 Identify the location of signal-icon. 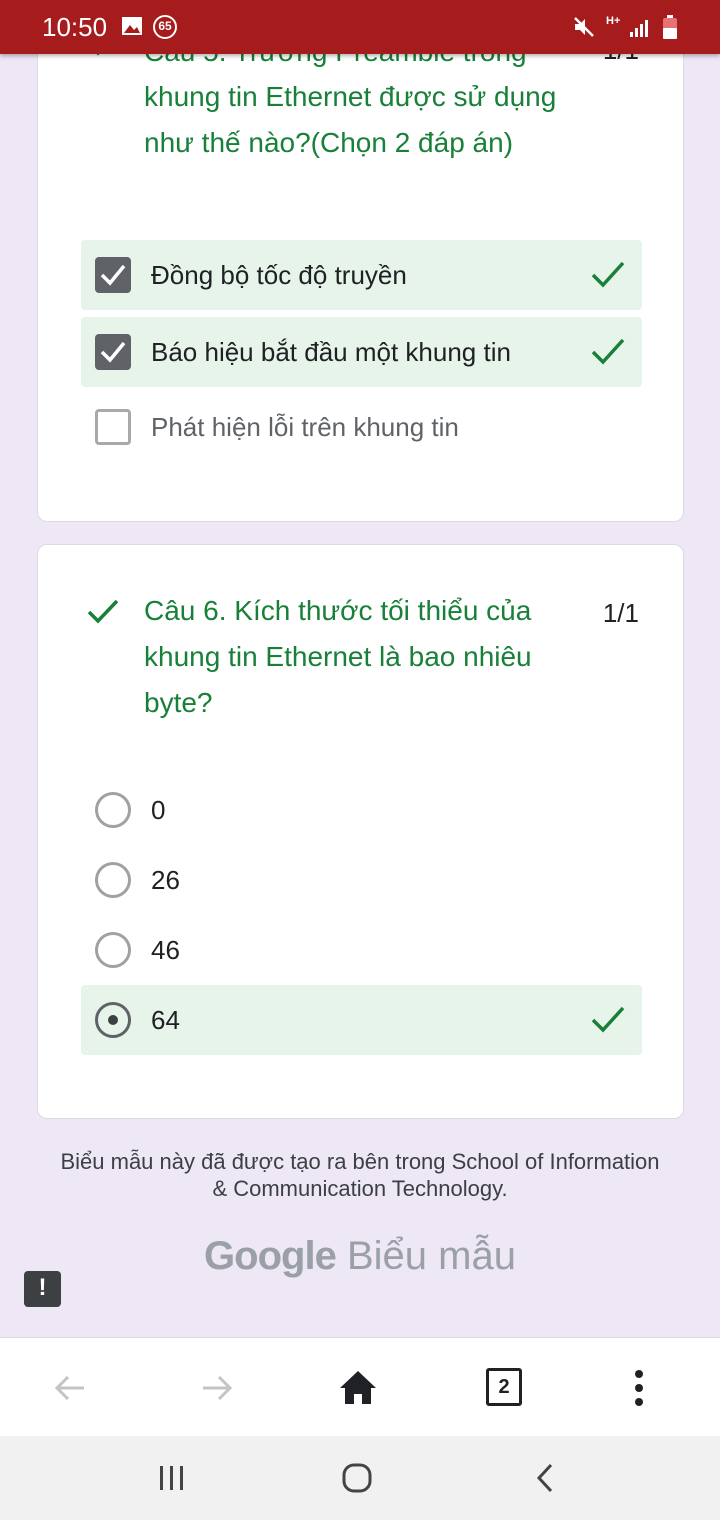
(639, 28).